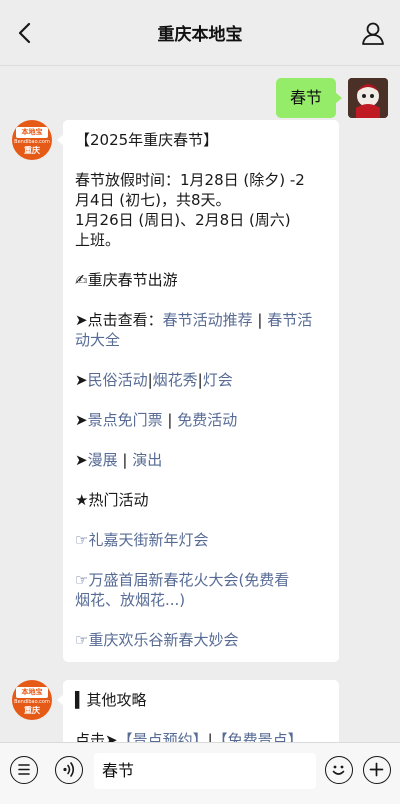 This screenshot has height=804, width=400. I want to click on link-spring-events-recommend: 春节活动推荐, so click(208, 320).